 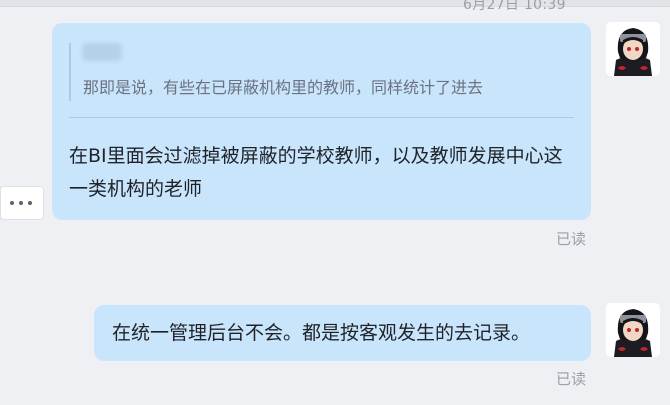 I want to click on more-actions-button, so click(x=22, y=203).